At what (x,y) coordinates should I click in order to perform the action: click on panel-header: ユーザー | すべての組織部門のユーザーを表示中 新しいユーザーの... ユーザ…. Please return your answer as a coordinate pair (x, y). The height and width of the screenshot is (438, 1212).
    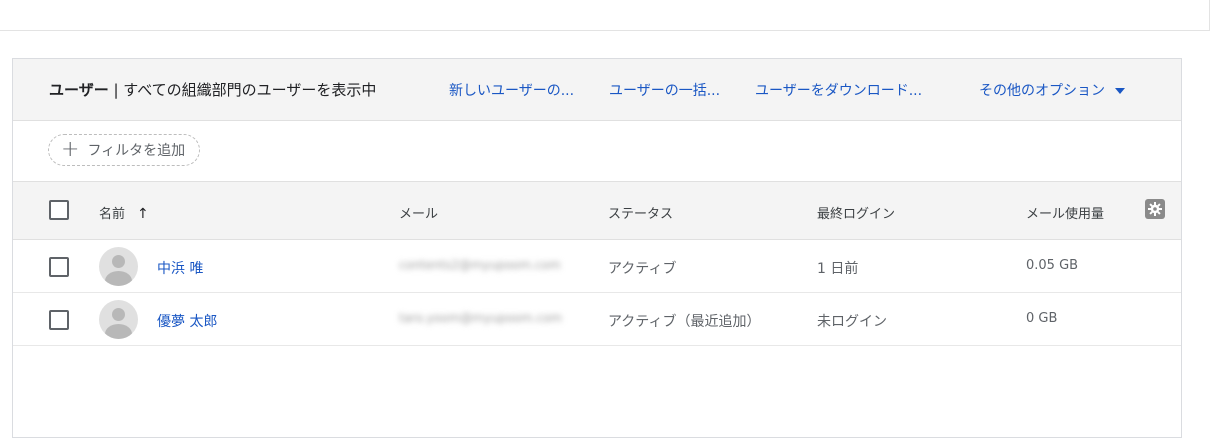
    Looking at the image, I should click on (597, 90).